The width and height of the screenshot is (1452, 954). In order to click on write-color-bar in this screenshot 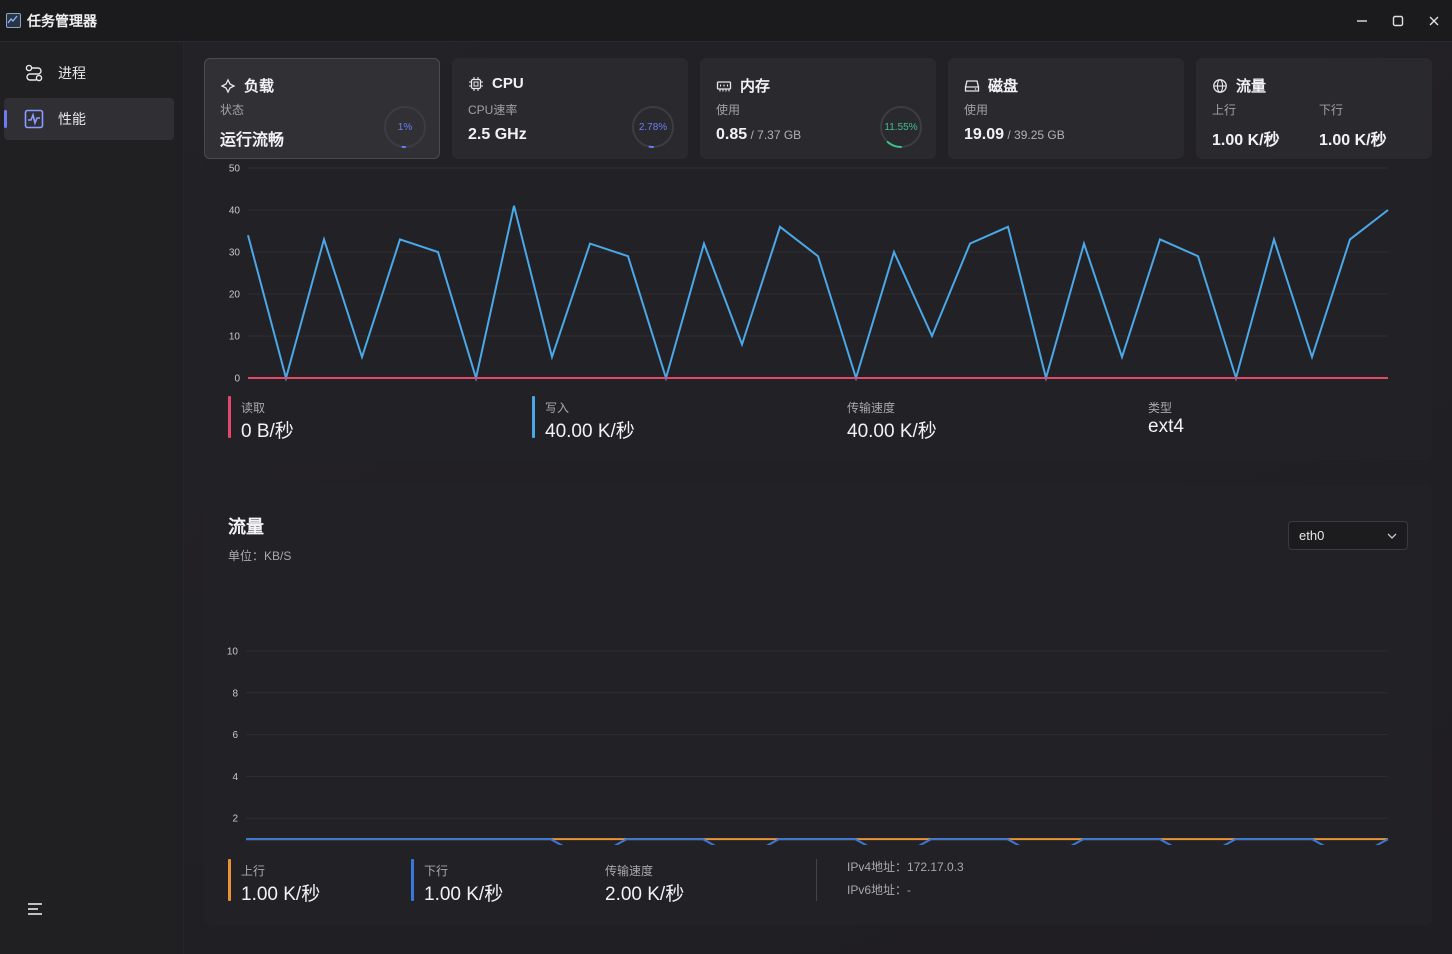, I will do `click(533, 417)`.